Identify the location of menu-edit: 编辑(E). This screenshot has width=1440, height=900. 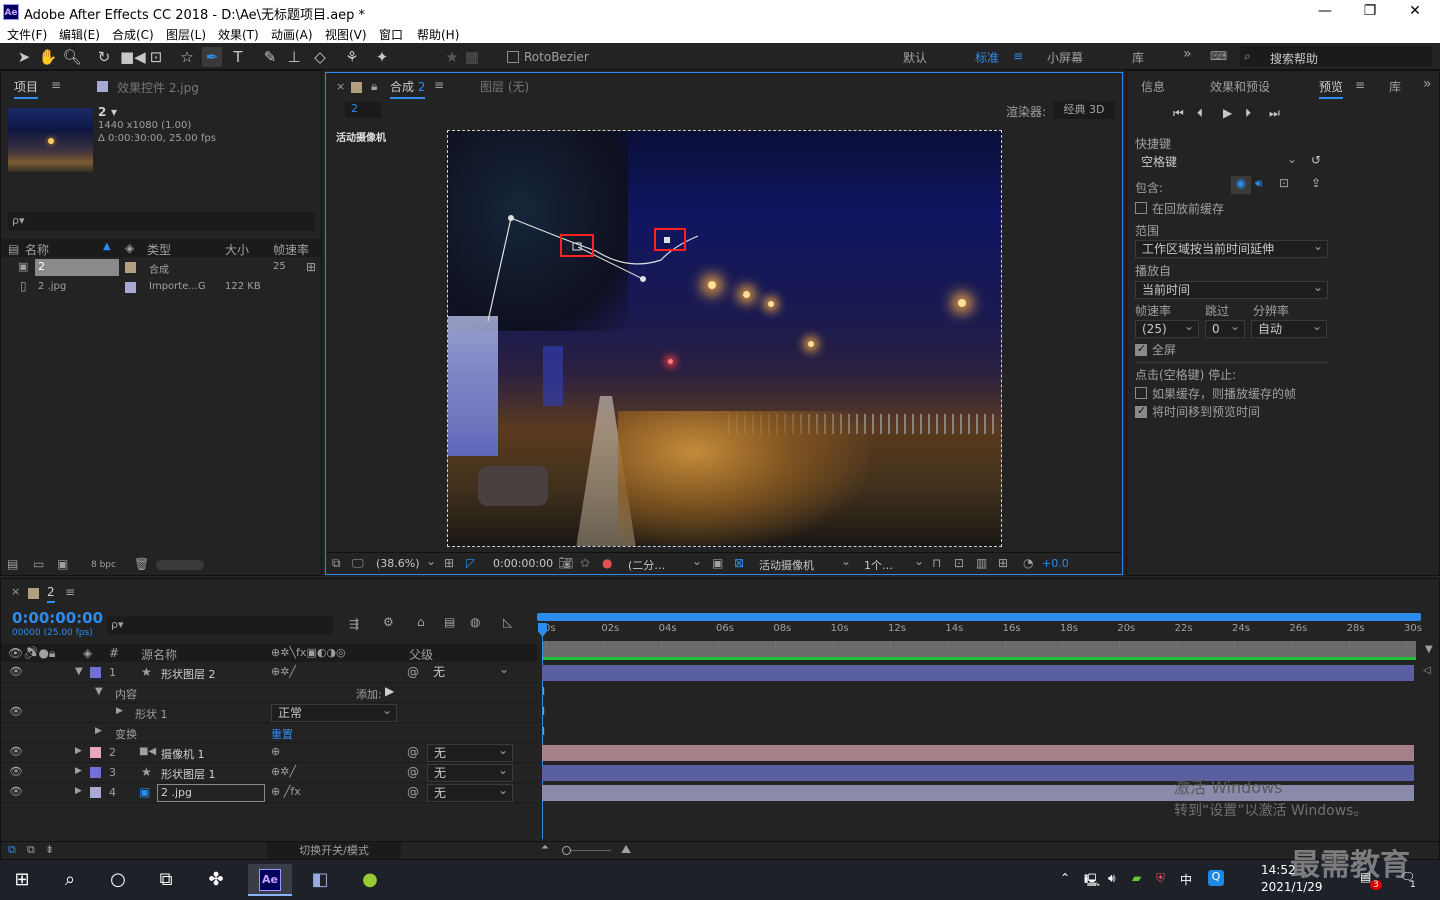
(79, 34).